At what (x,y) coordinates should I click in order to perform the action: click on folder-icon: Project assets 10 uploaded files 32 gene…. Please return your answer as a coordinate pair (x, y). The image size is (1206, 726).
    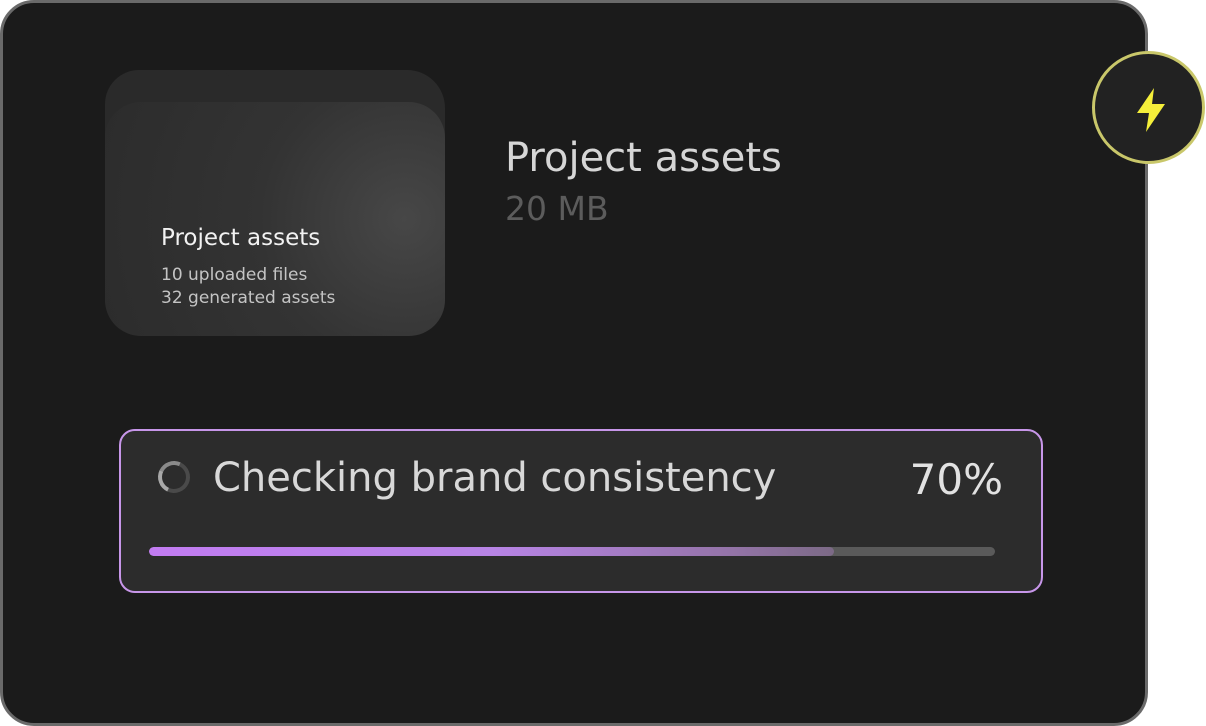
    Looking at the image, I should click on (275, 203).